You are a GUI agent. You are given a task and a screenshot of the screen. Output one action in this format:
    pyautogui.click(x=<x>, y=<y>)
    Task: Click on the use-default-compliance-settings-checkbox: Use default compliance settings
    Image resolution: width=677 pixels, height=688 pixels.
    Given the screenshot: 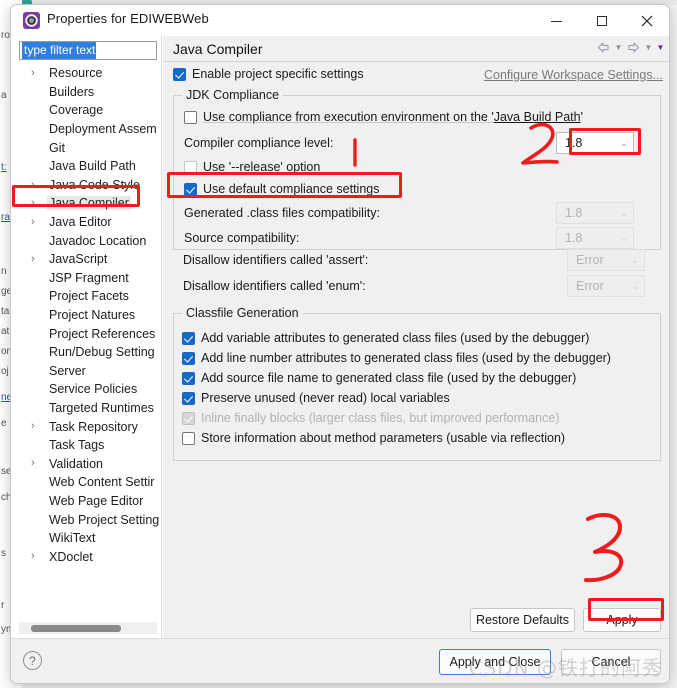 What is the action you would take?
    pyautogui.click(x=281, y=189)
    